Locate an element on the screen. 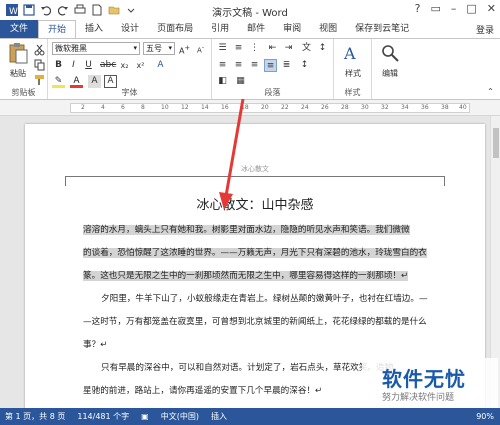 The width and height of the screenshot is (500, 425). tab-home: 开始 is located at coordinates (57, 29).